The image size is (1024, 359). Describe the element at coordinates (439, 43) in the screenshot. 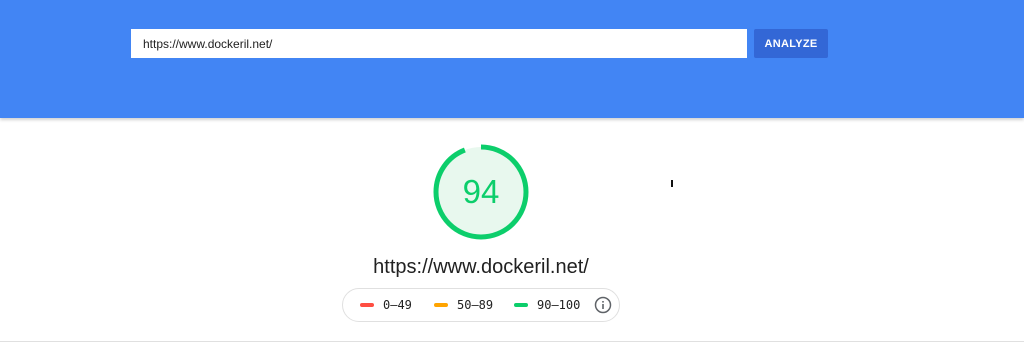

I see `url-input` at that location.